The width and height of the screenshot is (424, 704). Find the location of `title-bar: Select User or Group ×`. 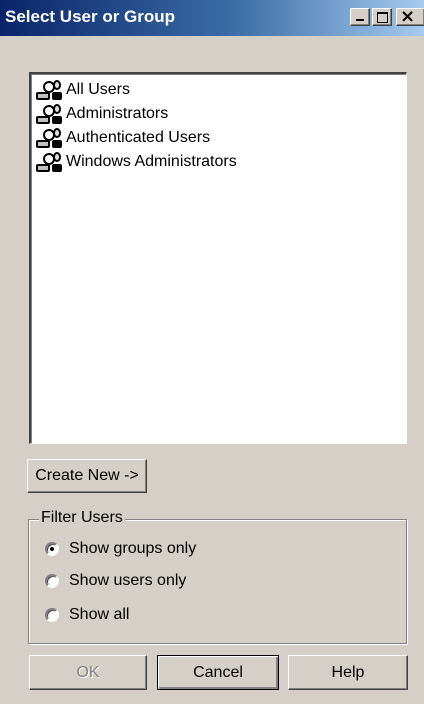

title-bar: Select User or Group × is located at coordinates (212, 18).